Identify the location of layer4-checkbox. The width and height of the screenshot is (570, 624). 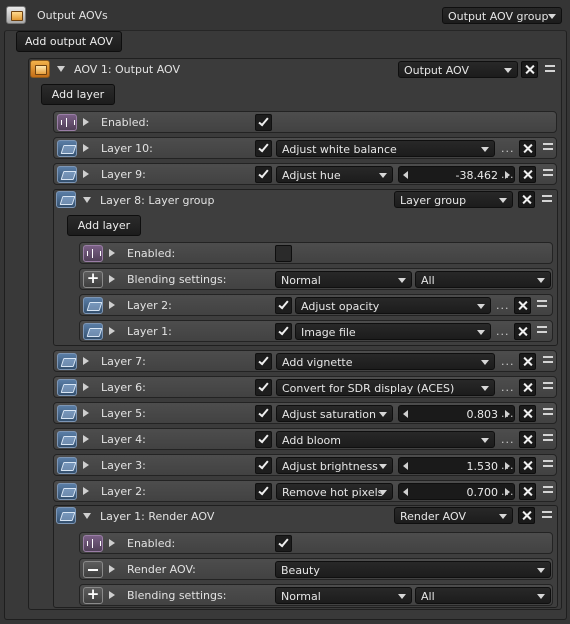
(263, 439).